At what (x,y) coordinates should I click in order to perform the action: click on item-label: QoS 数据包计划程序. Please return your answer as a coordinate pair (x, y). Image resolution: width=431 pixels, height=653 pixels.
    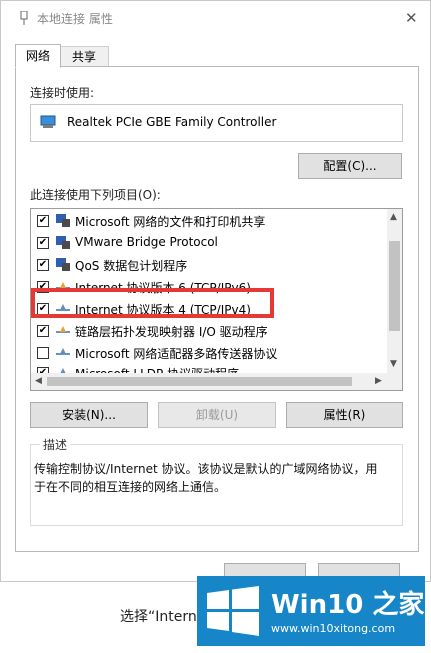
    Looking at the image, I should click on (131, 266).